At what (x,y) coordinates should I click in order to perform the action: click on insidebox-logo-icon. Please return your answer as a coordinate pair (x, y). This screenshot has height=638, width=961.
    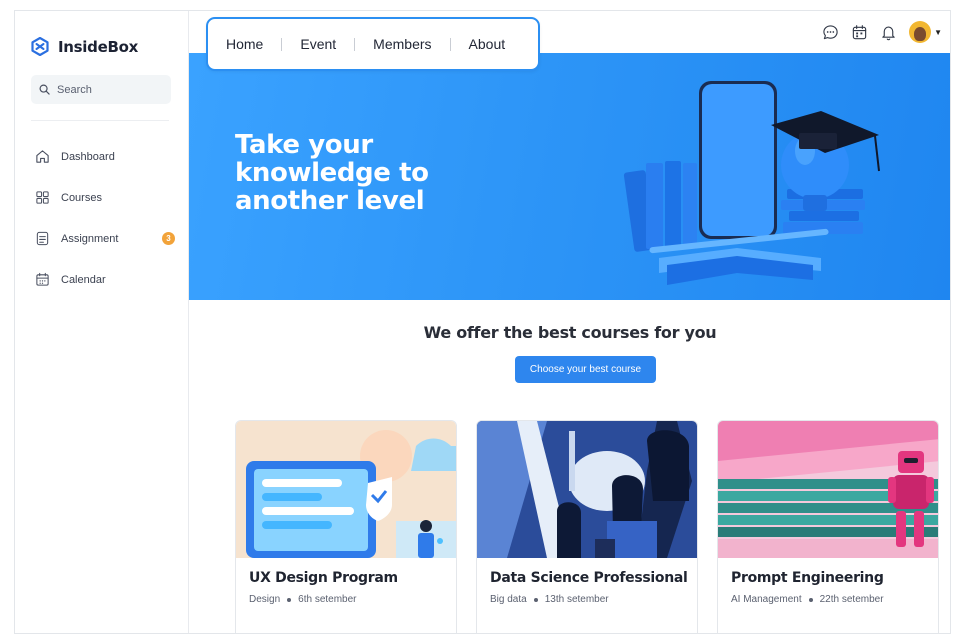
    Looking at the image, I should click on (40, 46).